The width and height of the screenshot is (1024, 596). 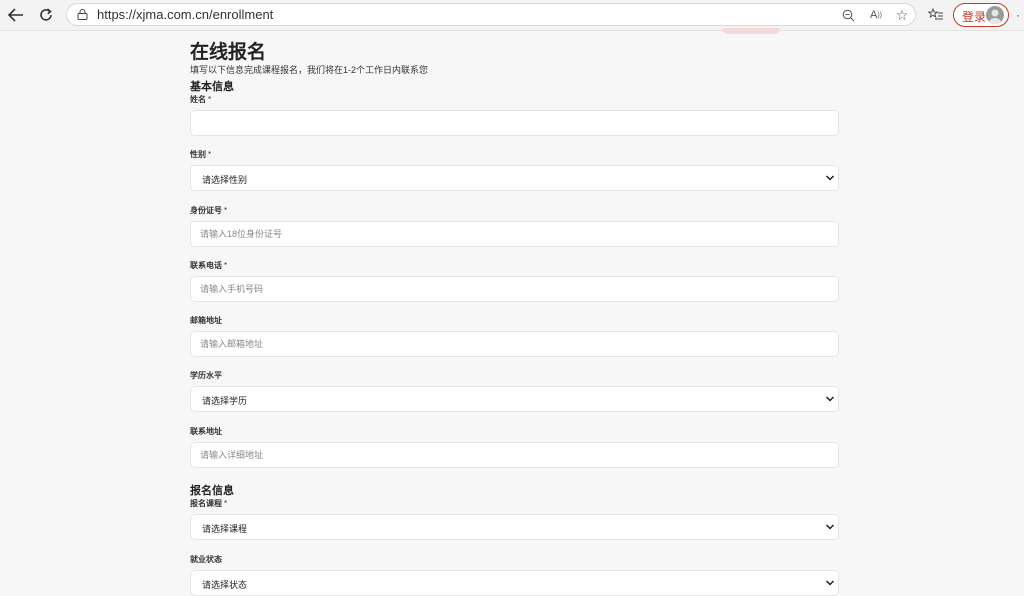 I want to click on page-title: 在线报名, so click(x=228, y=52).